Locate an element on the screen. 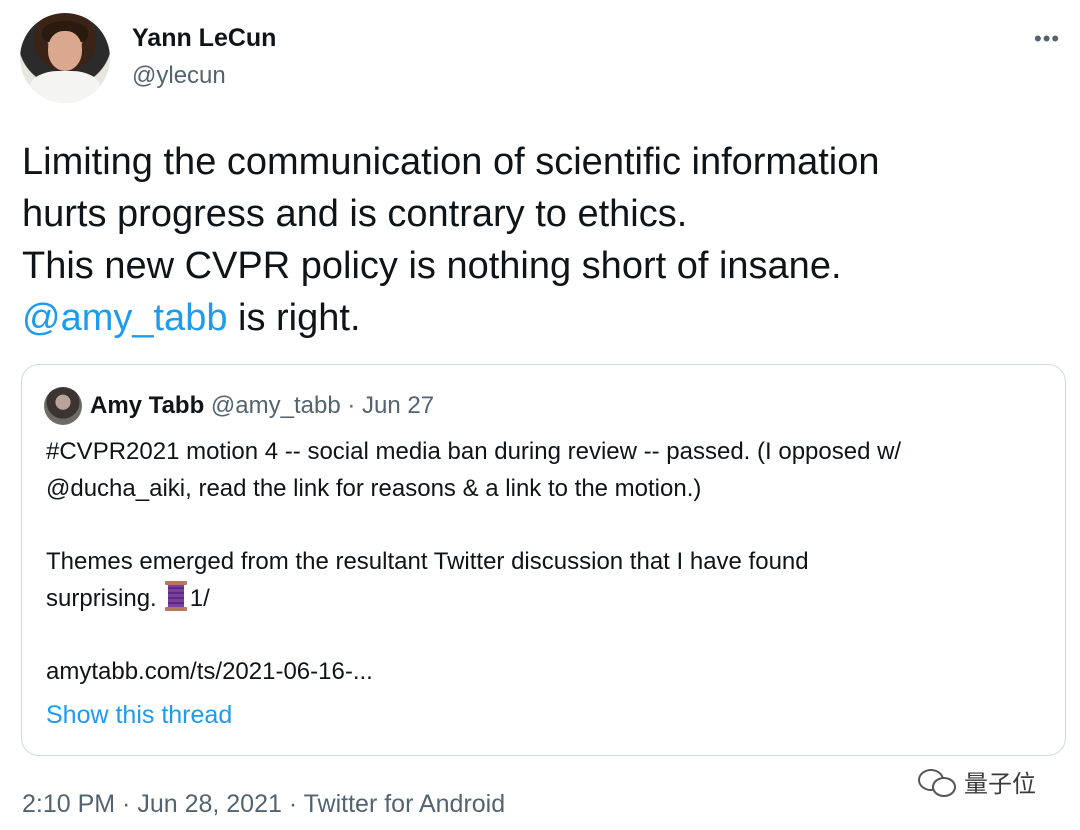 The image size is (1080, 830). quoted-header: Amy Tabb @amy_tabb · Jun 27 is located at coordinates (262, 406).